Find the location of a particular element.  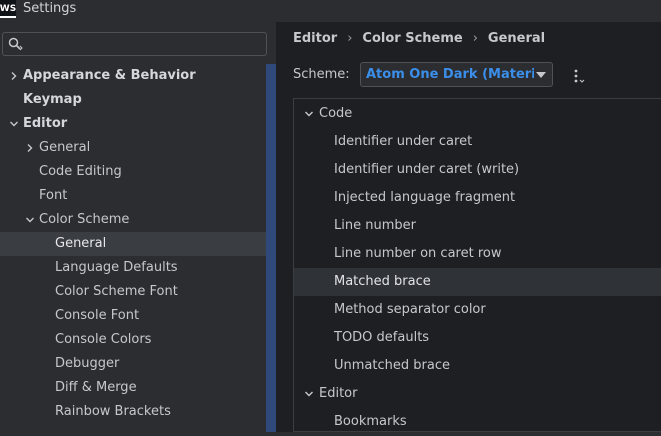

scheme-value: Atom One Dark (Material is located at coordinates (450, 74).